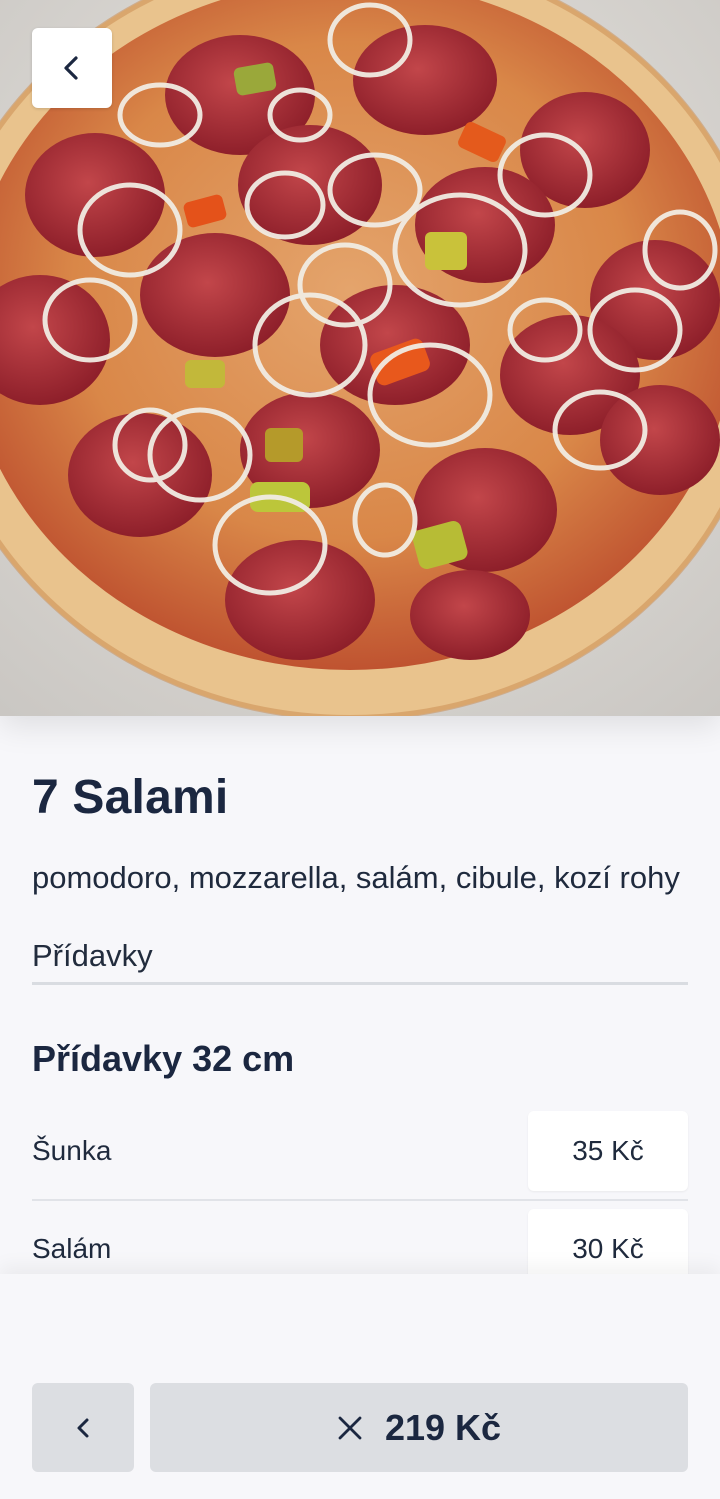 This screenshot has width=720, height=1499. Describe the element at coordinates (163, 1058) in the screenshot. I see `addons-section-title: Přídavky 32 cm` at that location.